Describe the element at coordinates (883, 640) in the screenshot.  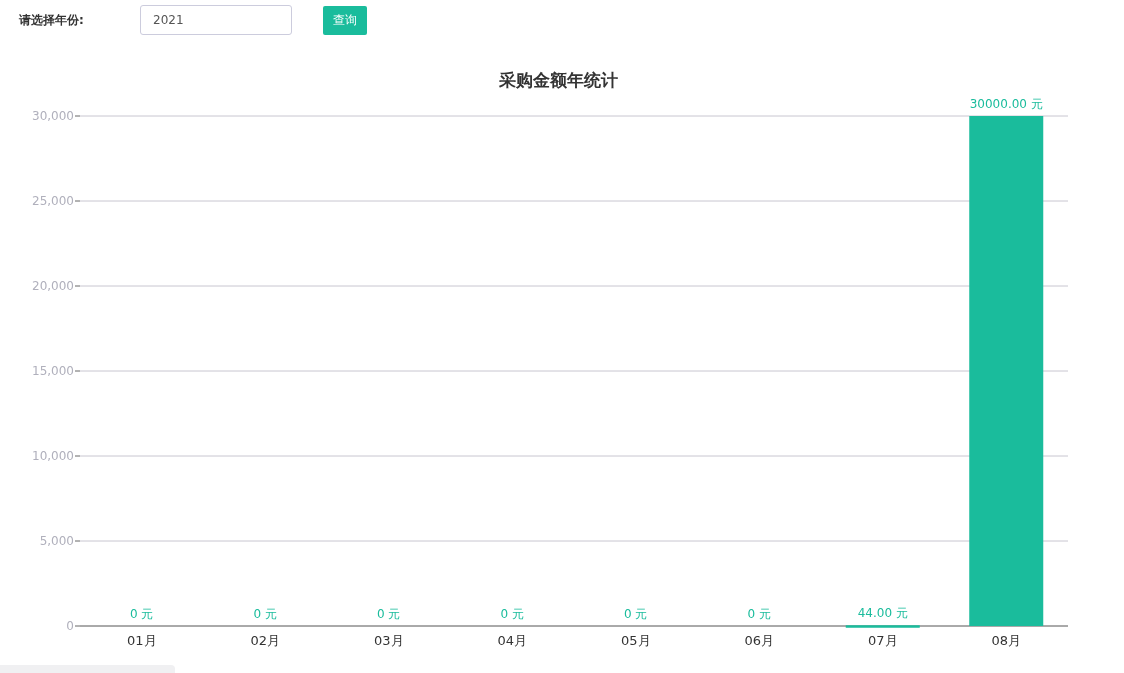
I see `x-axis-label: 07月` at that location.